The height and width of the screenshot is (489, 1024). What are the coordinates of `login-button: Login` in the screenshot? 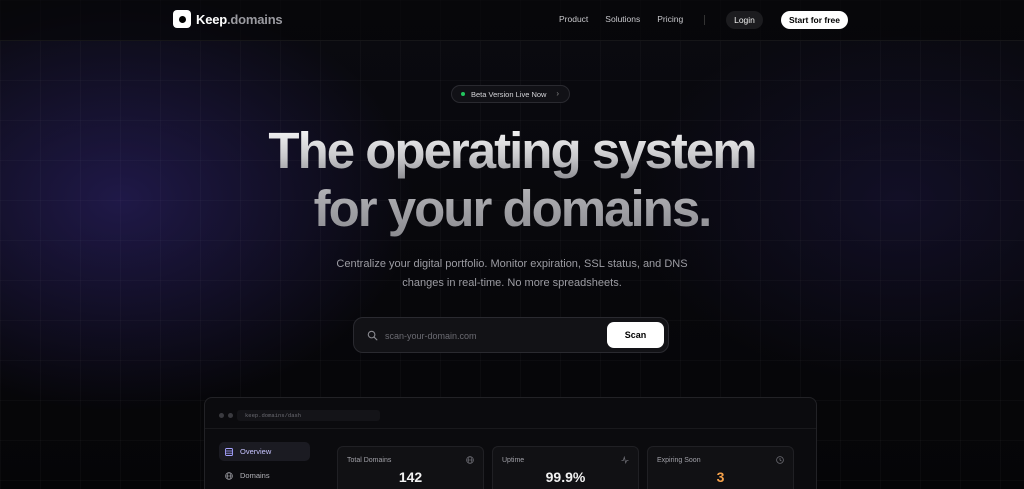 It's located at (744, 20).